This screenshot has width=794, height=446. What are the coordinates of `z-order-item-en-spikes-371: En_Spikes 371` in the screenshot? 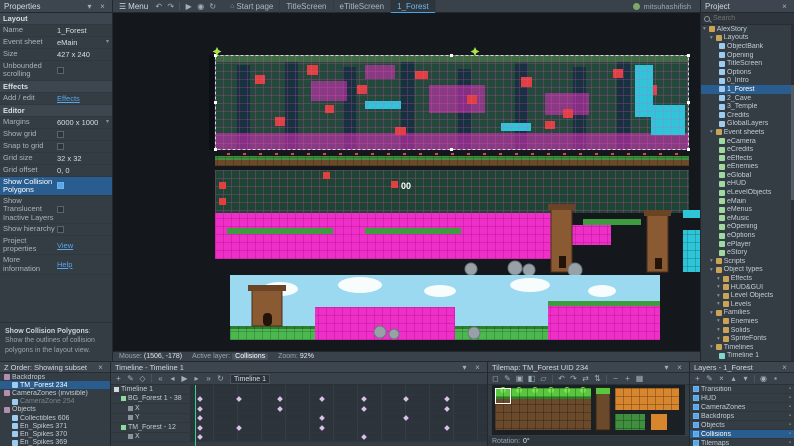 It's located at (55, 426).